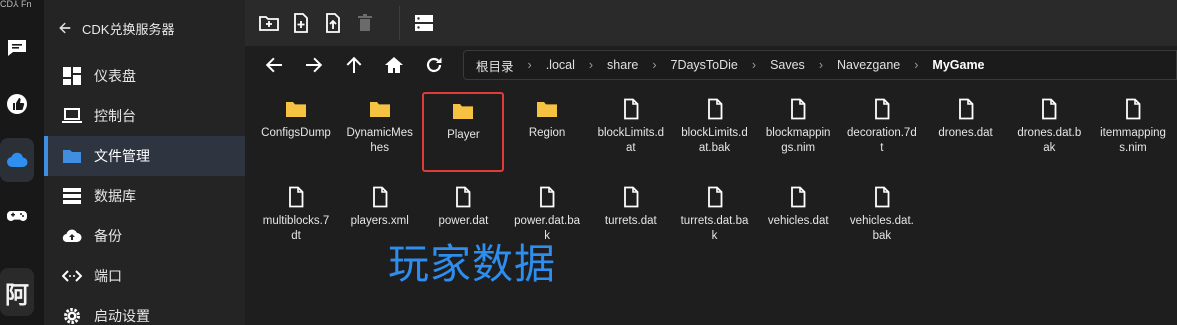 The image size is (1177, 325). I want to click on file-name: blockmappings.nim, so click(798, 140).